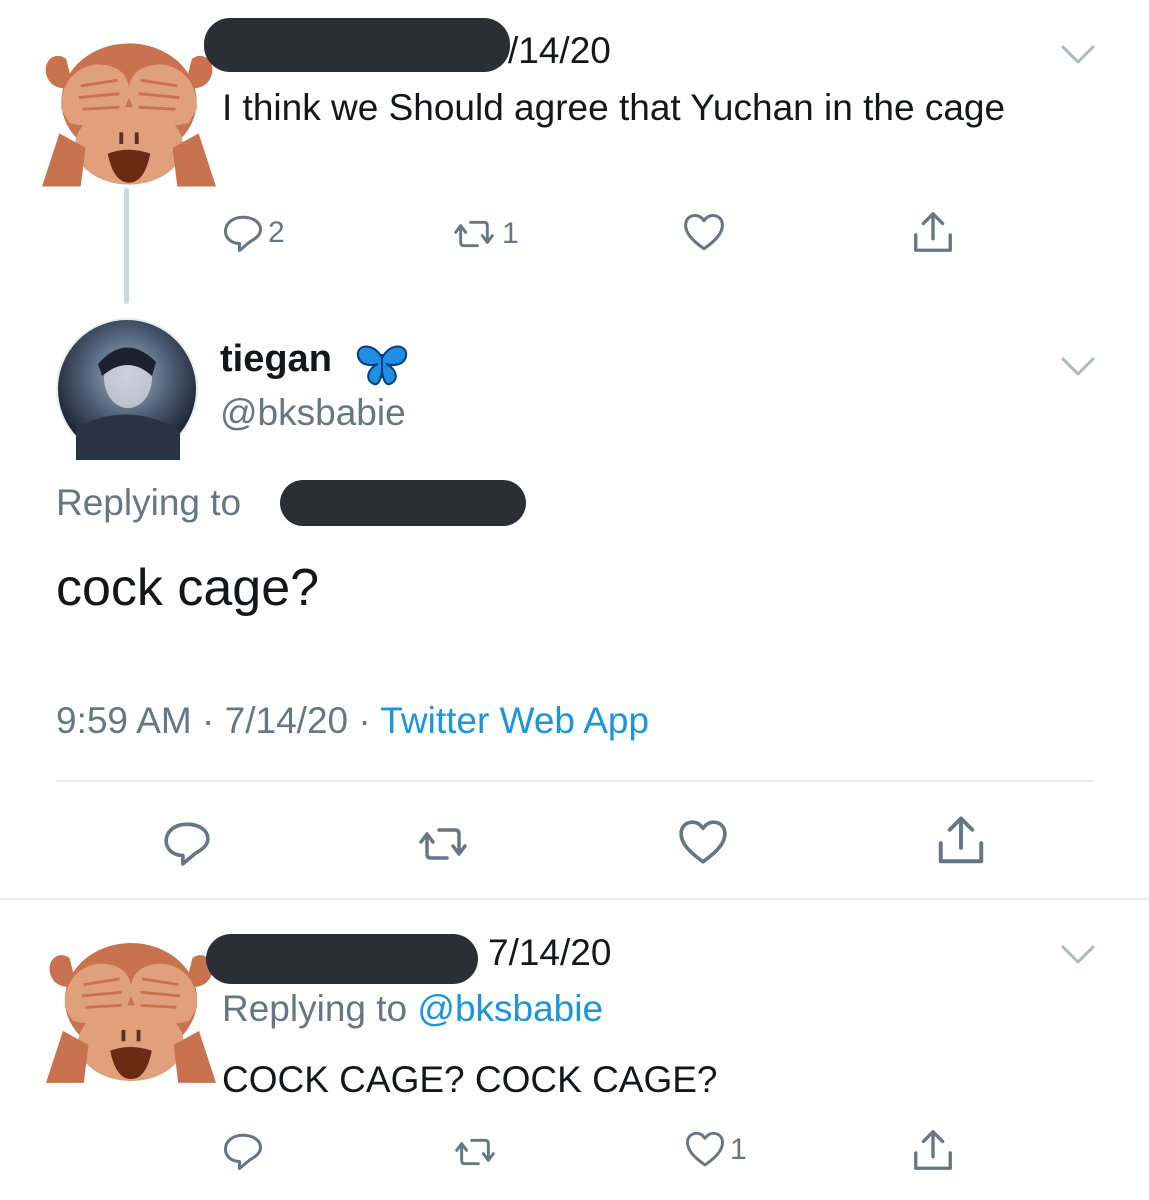 The height and width of the screenshot is (1200, 1149). I want to click on user-handle: @bksbabie, so click(313, 413).